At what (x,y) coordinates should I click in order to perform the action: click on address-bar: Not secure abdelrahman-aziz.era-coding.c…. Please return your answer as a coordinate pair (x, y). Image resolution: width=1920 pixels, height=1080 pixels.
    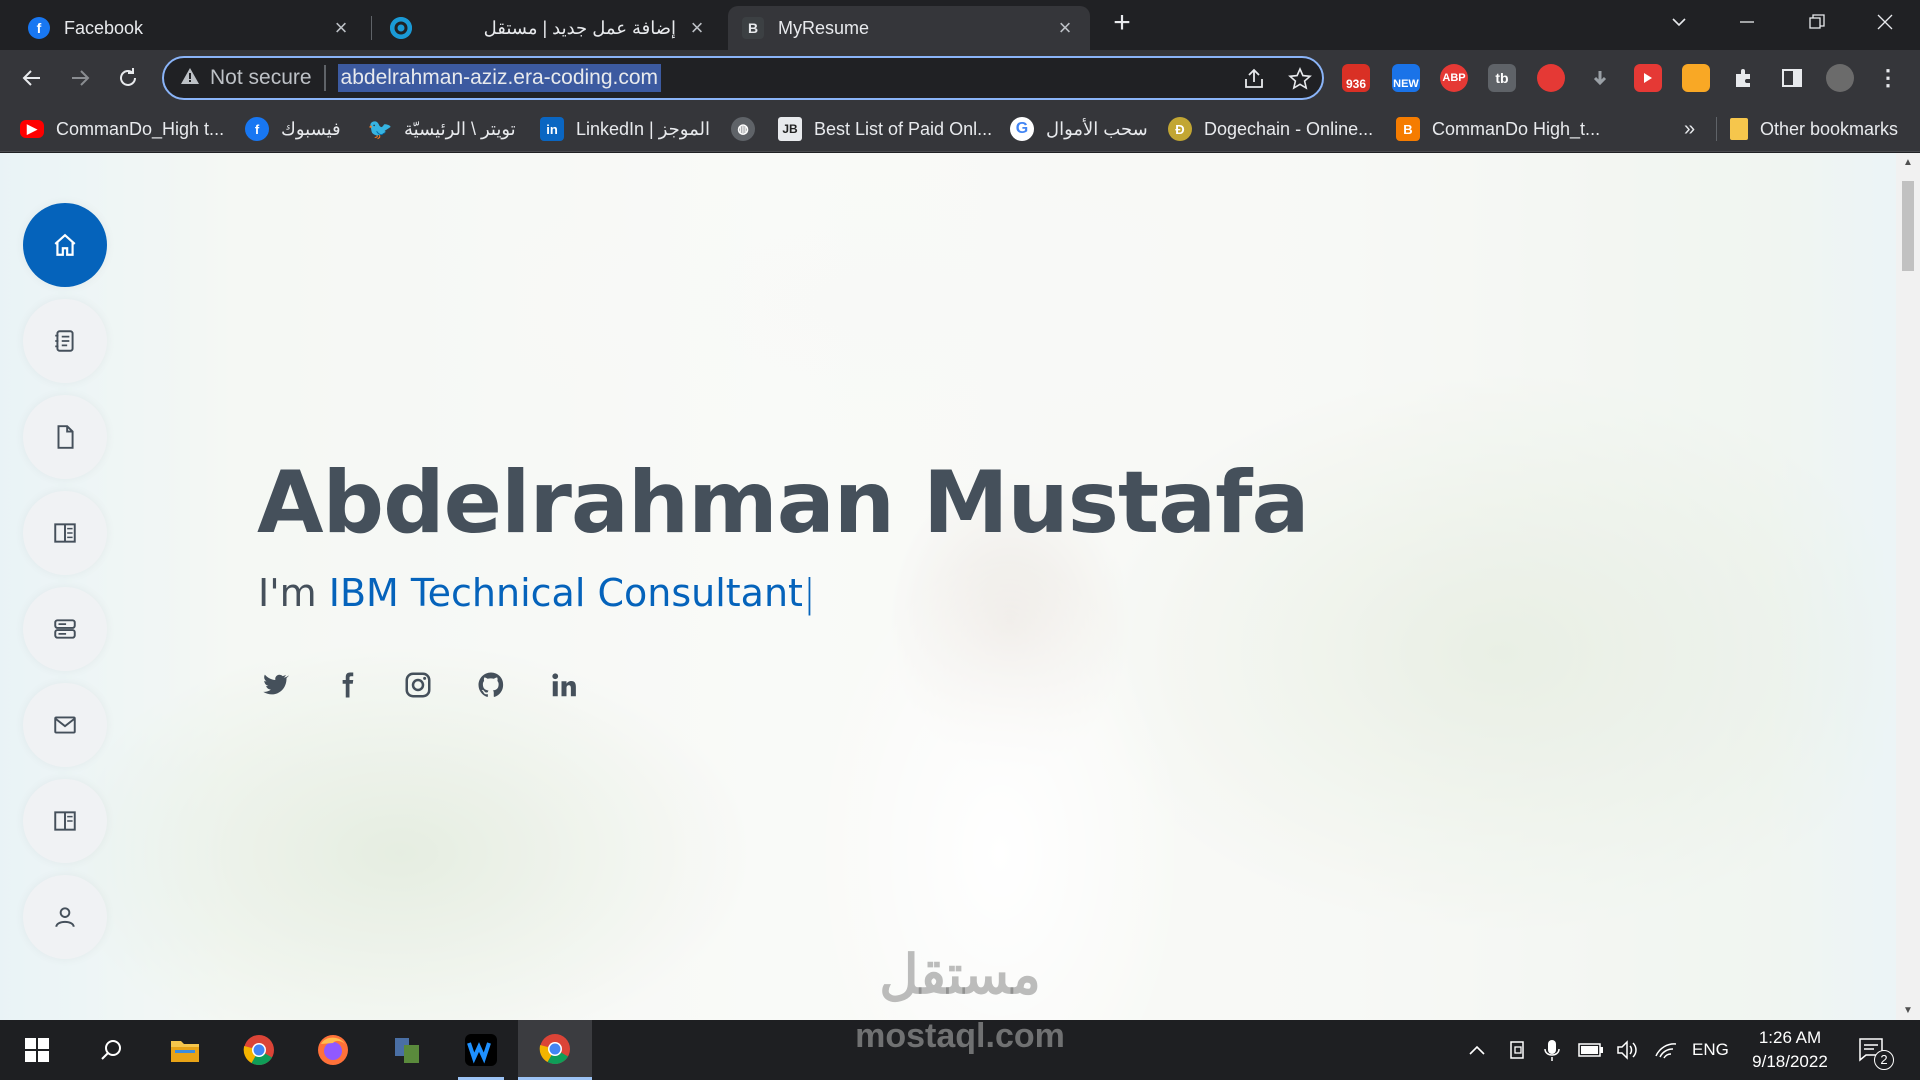
    Looking at the image, I should click on (743, 78).